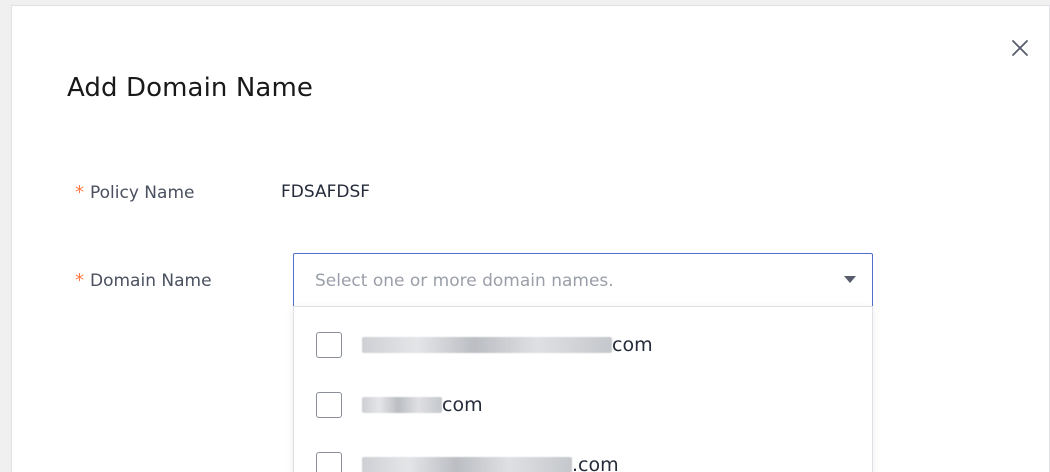 The height and width of the screenshot is (472, 1050). Describe the element at coordinates (464, 281) in the screenshot. I see `domain-select-placeholder: Select one or more domain names.` at that location.